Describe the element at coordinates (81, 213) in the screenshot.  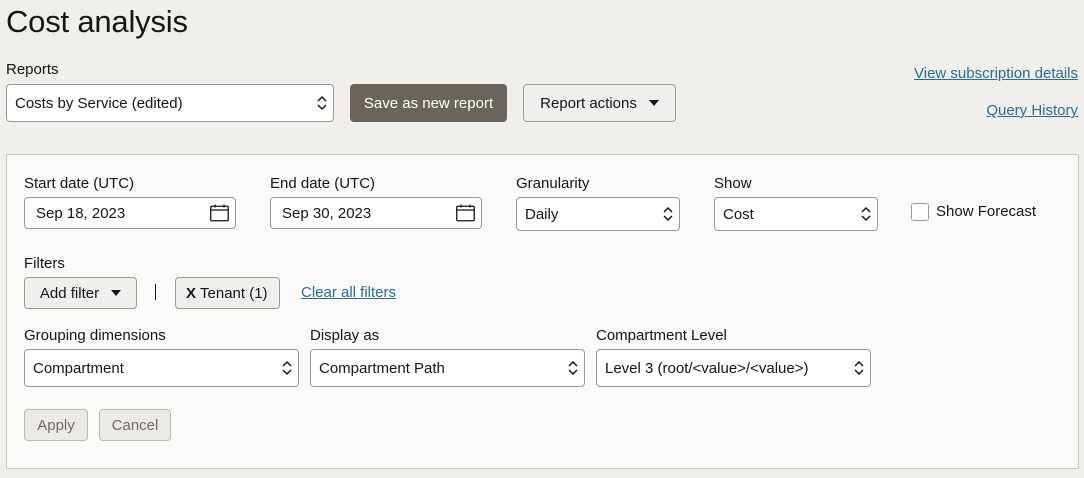
I see `start-date-value: Sep 18, 2023` at that location.